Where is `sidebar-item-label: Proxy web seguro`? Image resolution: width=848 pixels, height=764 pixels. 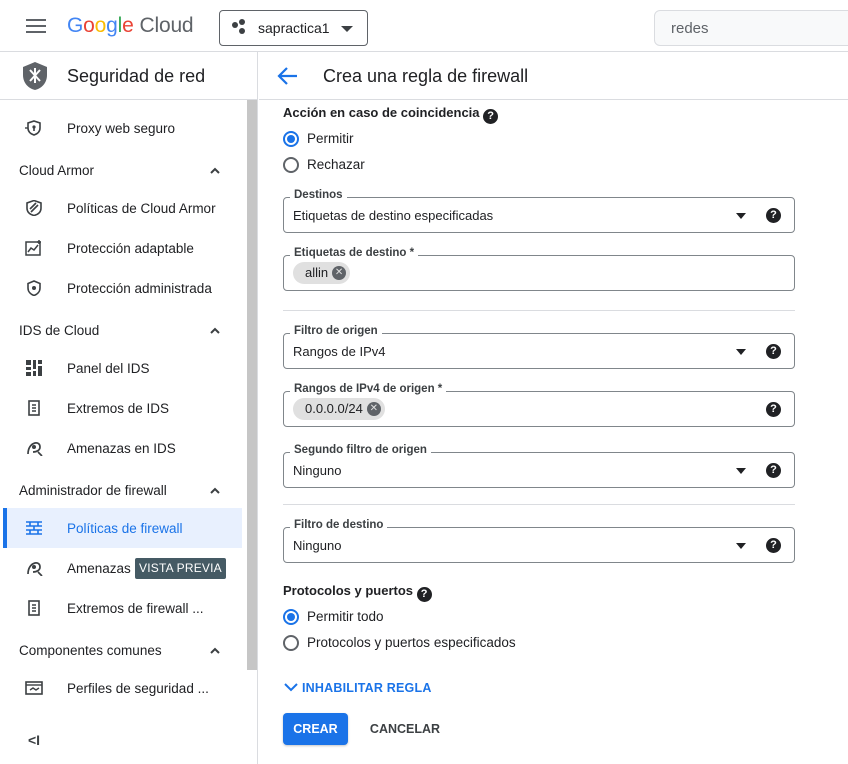 sidebar-item-label: Proxy web seguro is located at coordinates (121, 128).